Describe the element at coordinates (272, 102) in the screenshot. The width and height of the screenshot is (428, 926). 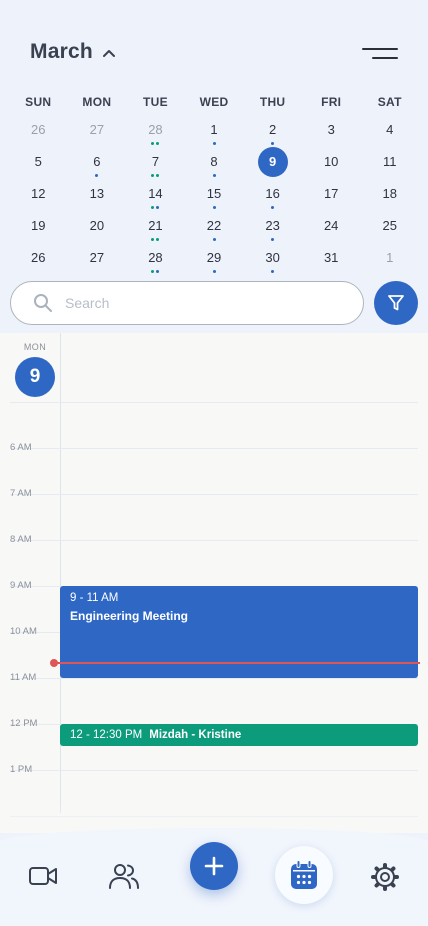
I see `weekday-label: THU` at that location.